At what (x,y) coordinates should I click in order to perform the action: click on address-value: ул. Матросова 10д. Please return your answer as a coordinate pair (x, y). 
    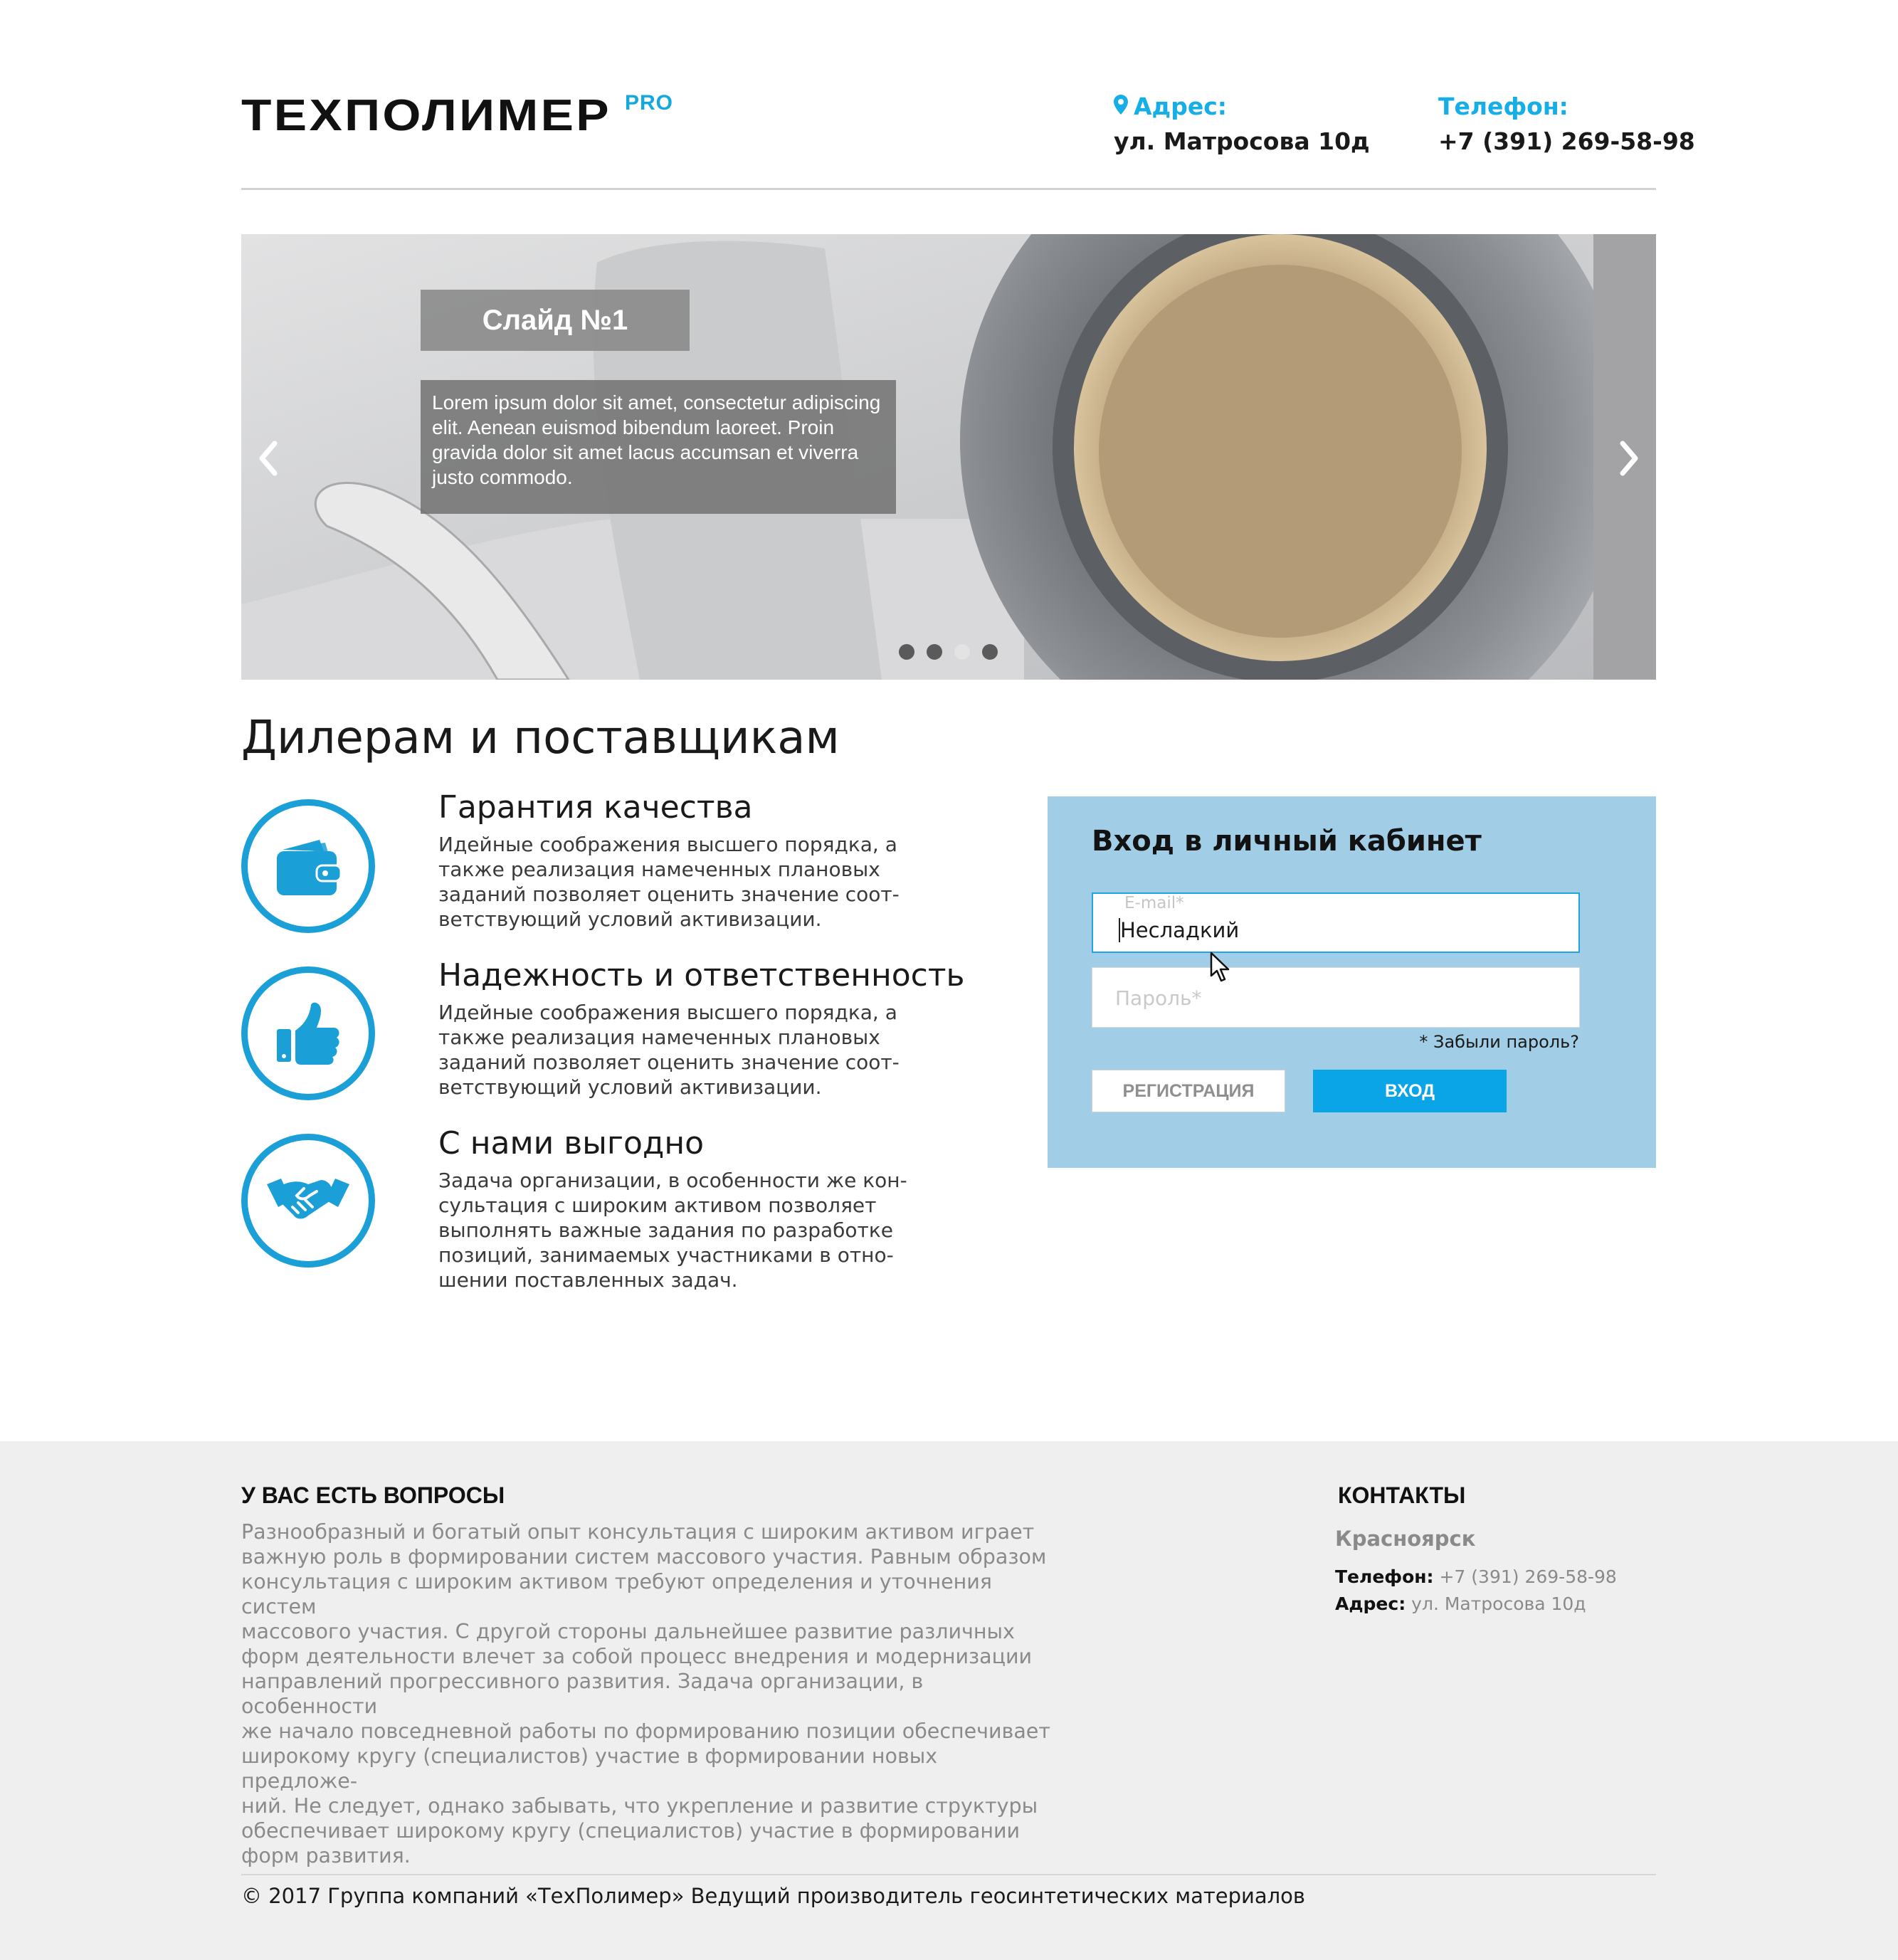
    Looking at the image, I should click on (1242, 141).